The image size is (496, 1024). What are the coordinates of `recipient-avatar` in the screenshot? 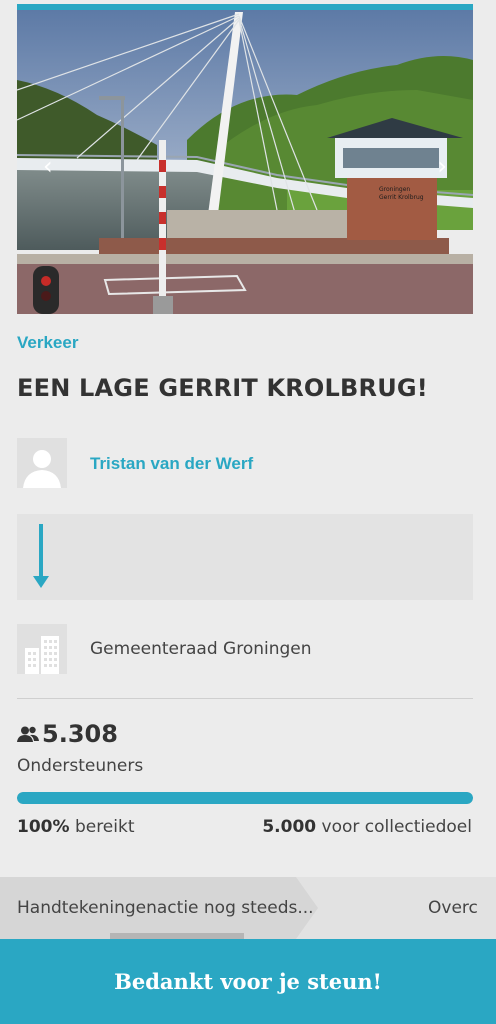 It's located at (42, 649).